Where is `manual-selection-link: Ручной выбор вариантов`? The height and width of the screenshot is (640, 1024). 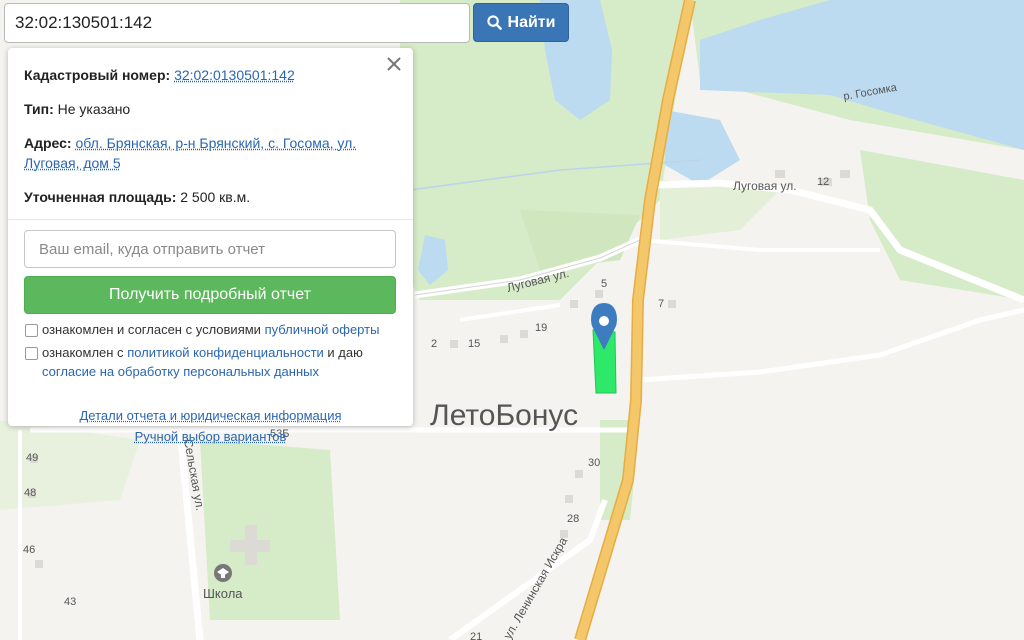 manual-selection-link: Ручной выбор вариантов is located at coordinates (211, 436).